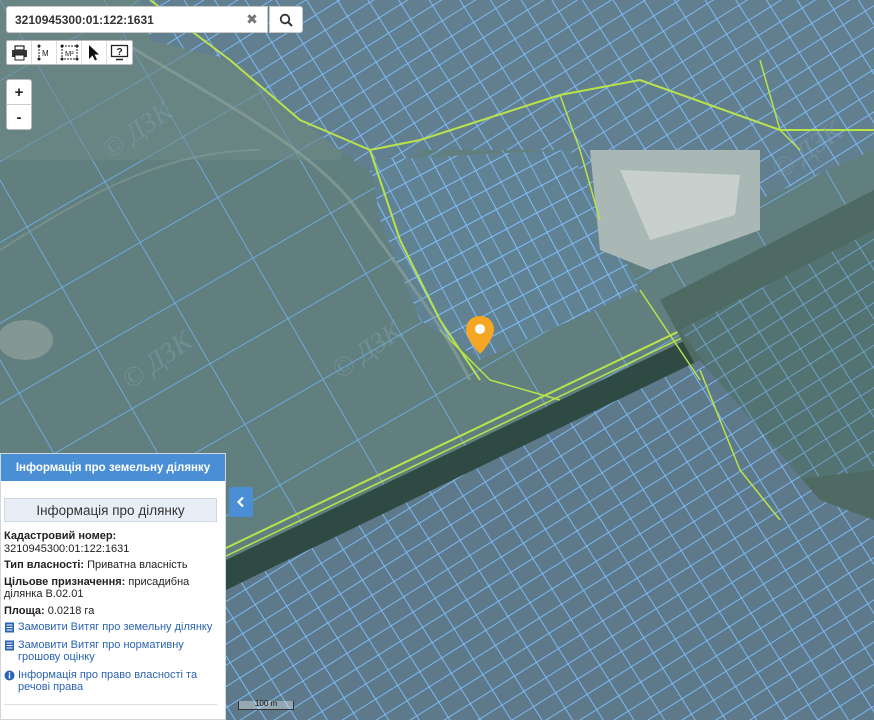 Image resolution: width=874 pixels, height=720 pixels. What do you see at coordinates (115, 627) in the screenshot?
I see `link-label: Замовити Витяг про земельну ділянку` at bounding box center [115, 627].